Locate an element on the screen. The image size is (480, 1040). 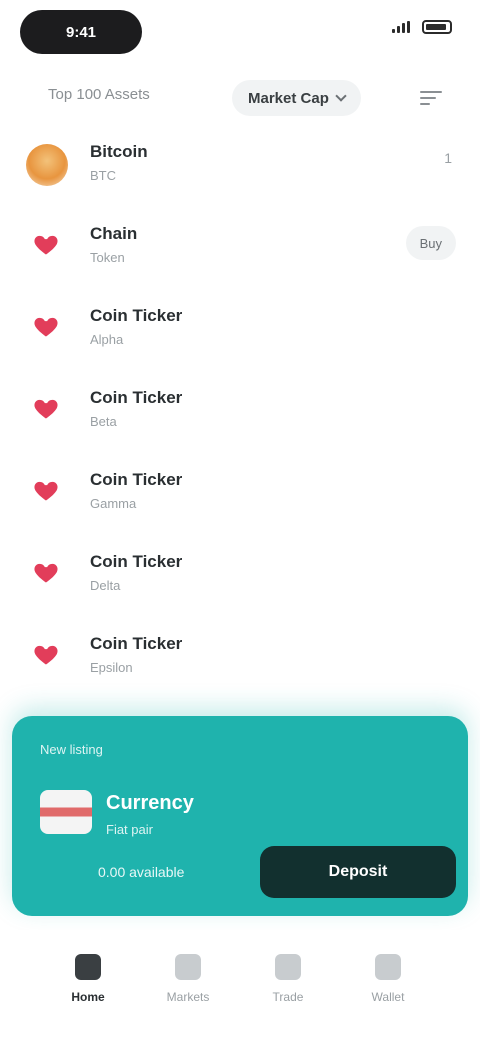
list-item: Coin Ticker Delta is located at coordinates (240, 573).